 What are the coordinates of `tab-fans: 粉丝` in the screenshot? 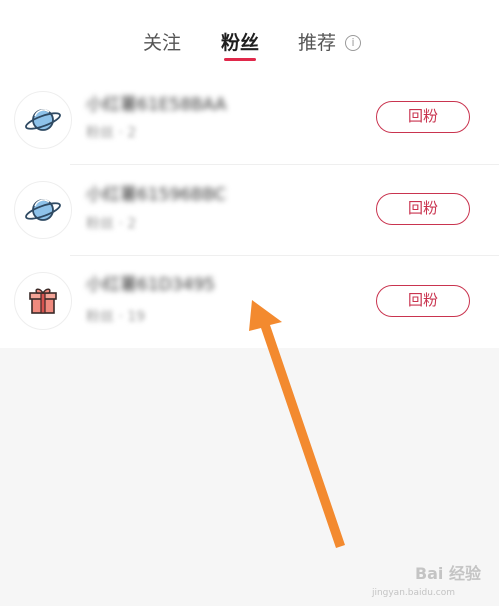 It's located at (240, 43).